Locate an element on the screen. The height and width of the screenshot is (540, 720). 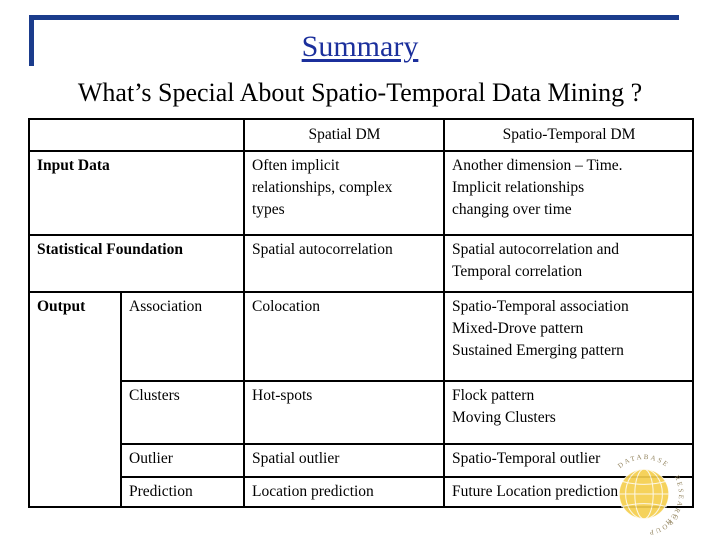
title-block: Summary is located at coordinates (360, 47).